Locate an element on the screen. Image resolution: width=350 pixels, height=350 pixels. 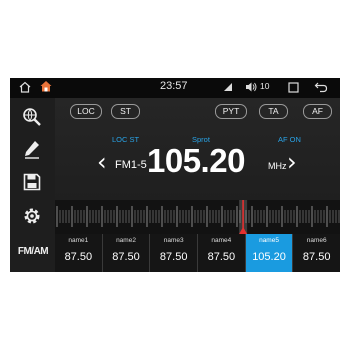
frequency-unit: MHz is located at coordinates (277, 166).